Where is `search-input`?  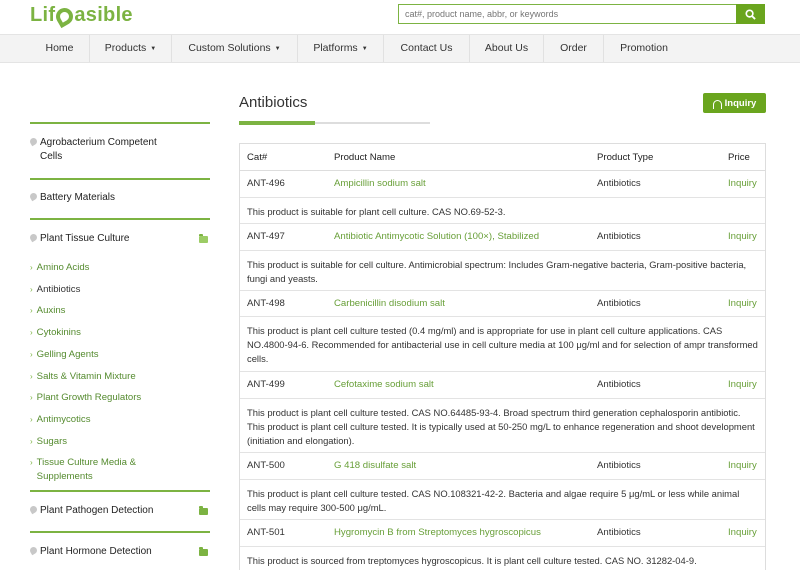
search-input is located at coordinates (567, 14).